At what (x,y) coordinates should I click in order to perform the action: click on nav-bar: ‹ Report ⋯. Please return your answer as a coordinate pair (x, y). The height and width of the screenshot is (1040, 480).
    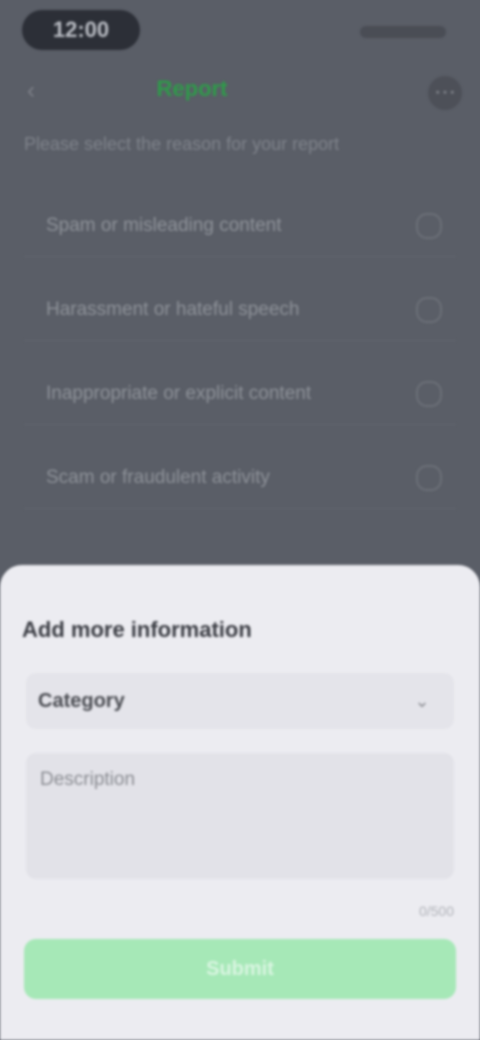
    Looking at the image, I should click on (240, 92).